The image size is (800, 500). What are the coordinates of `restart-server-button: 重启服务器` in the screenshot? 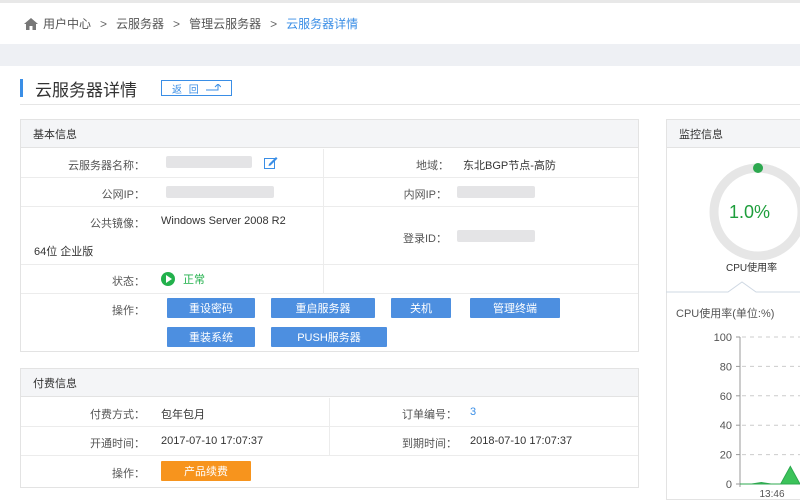 It's located at (323, 308).